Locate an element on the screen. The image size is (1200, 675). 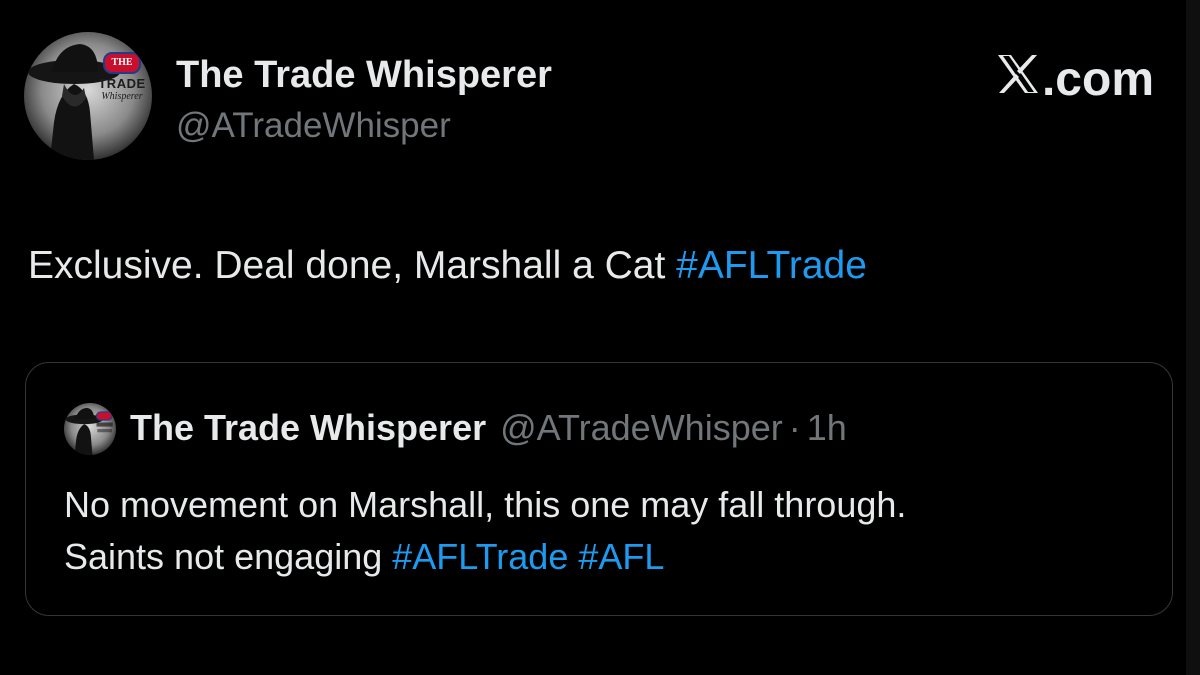
logo-bottom-text: Whisperer is located at coordinates (122, 96).